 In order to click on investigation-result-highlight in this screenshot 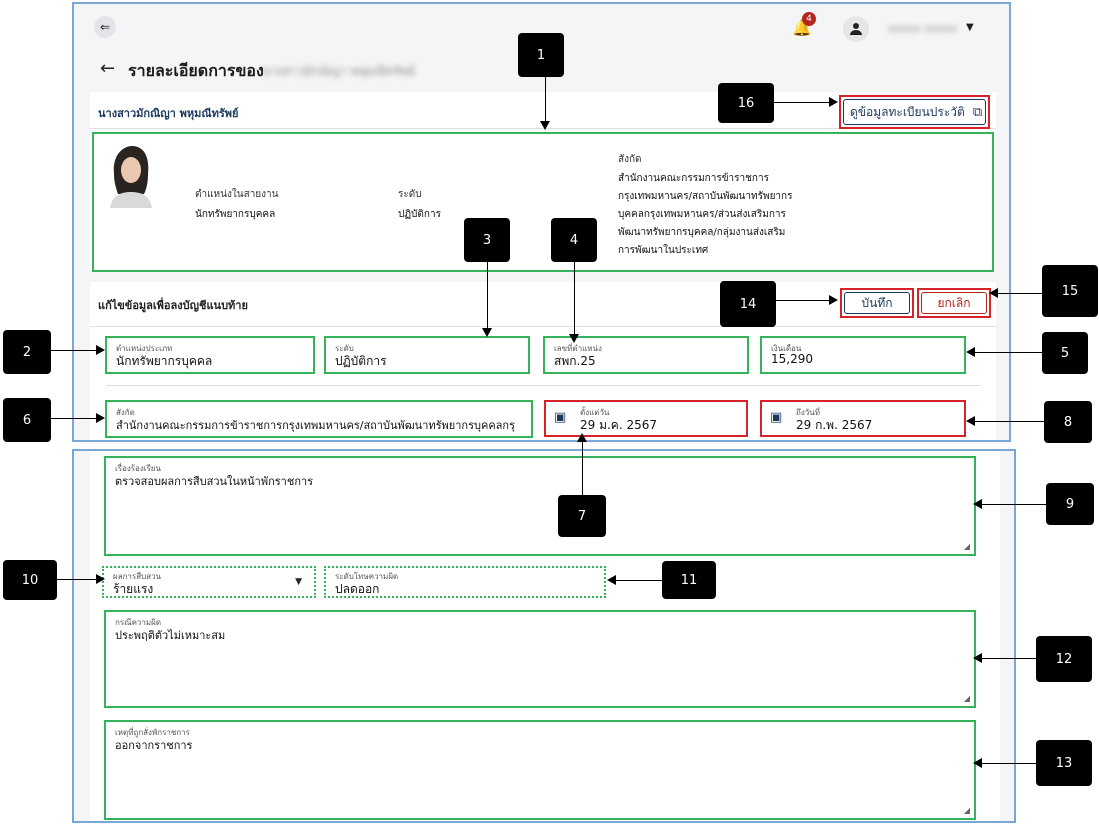, I will do `click(209, 582)`.